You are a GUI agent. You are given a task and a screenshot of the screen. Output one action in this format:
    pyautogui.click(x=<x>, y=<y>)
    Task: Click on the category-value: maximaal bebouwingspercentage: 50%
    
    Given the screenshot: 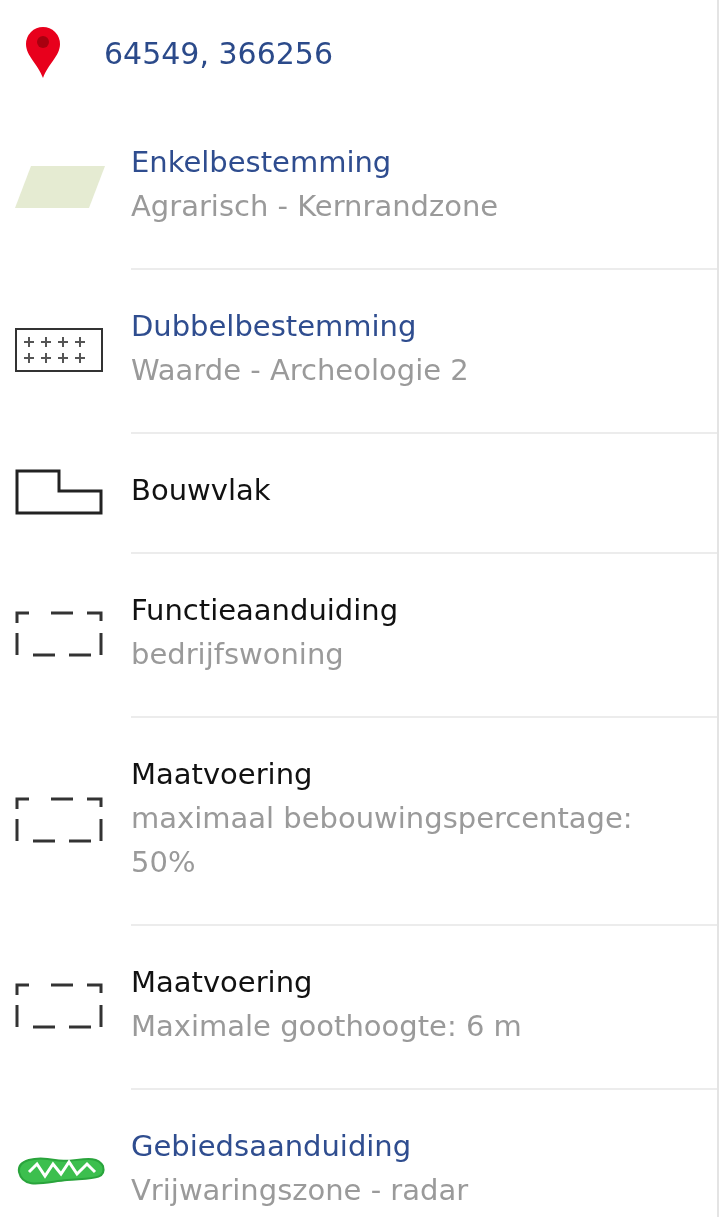 What is the action you would take?
    pyautogui.click(x=382, y=840)
    